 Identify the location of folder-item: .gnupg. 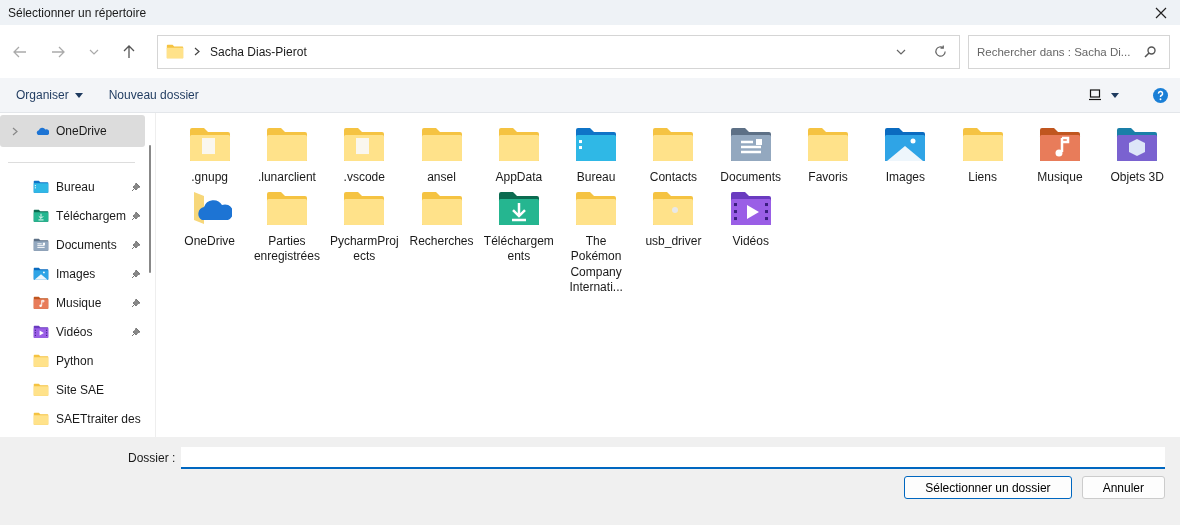
(210, 156).